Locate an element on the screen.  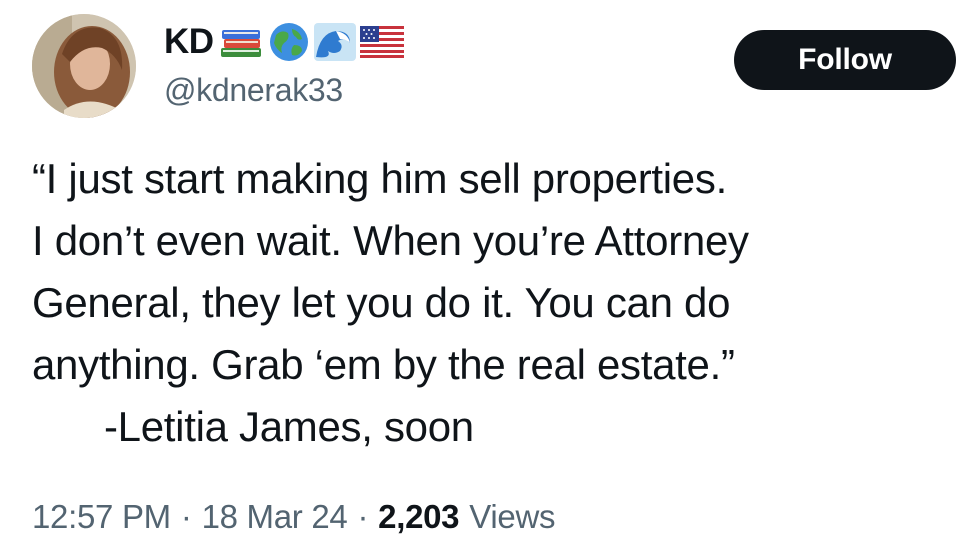
books-emoji-icon is located at coordinates (241, 42).